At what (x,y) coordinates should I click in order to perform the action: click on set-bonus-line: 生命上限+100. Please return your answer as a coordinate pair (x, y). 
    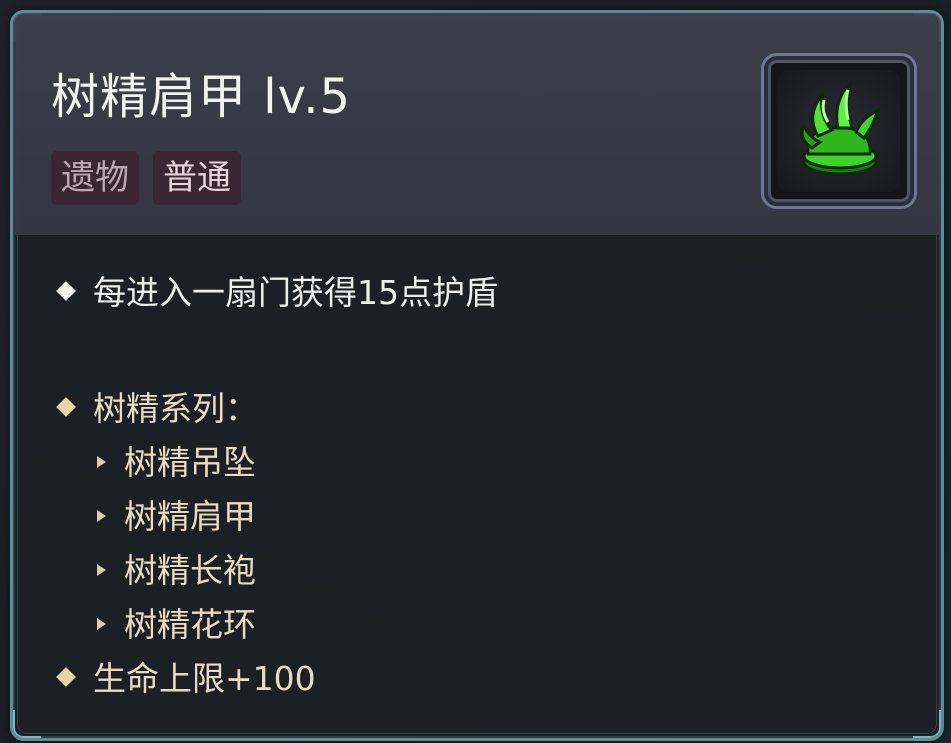
    Looking at the image, I should click on (184, 679).